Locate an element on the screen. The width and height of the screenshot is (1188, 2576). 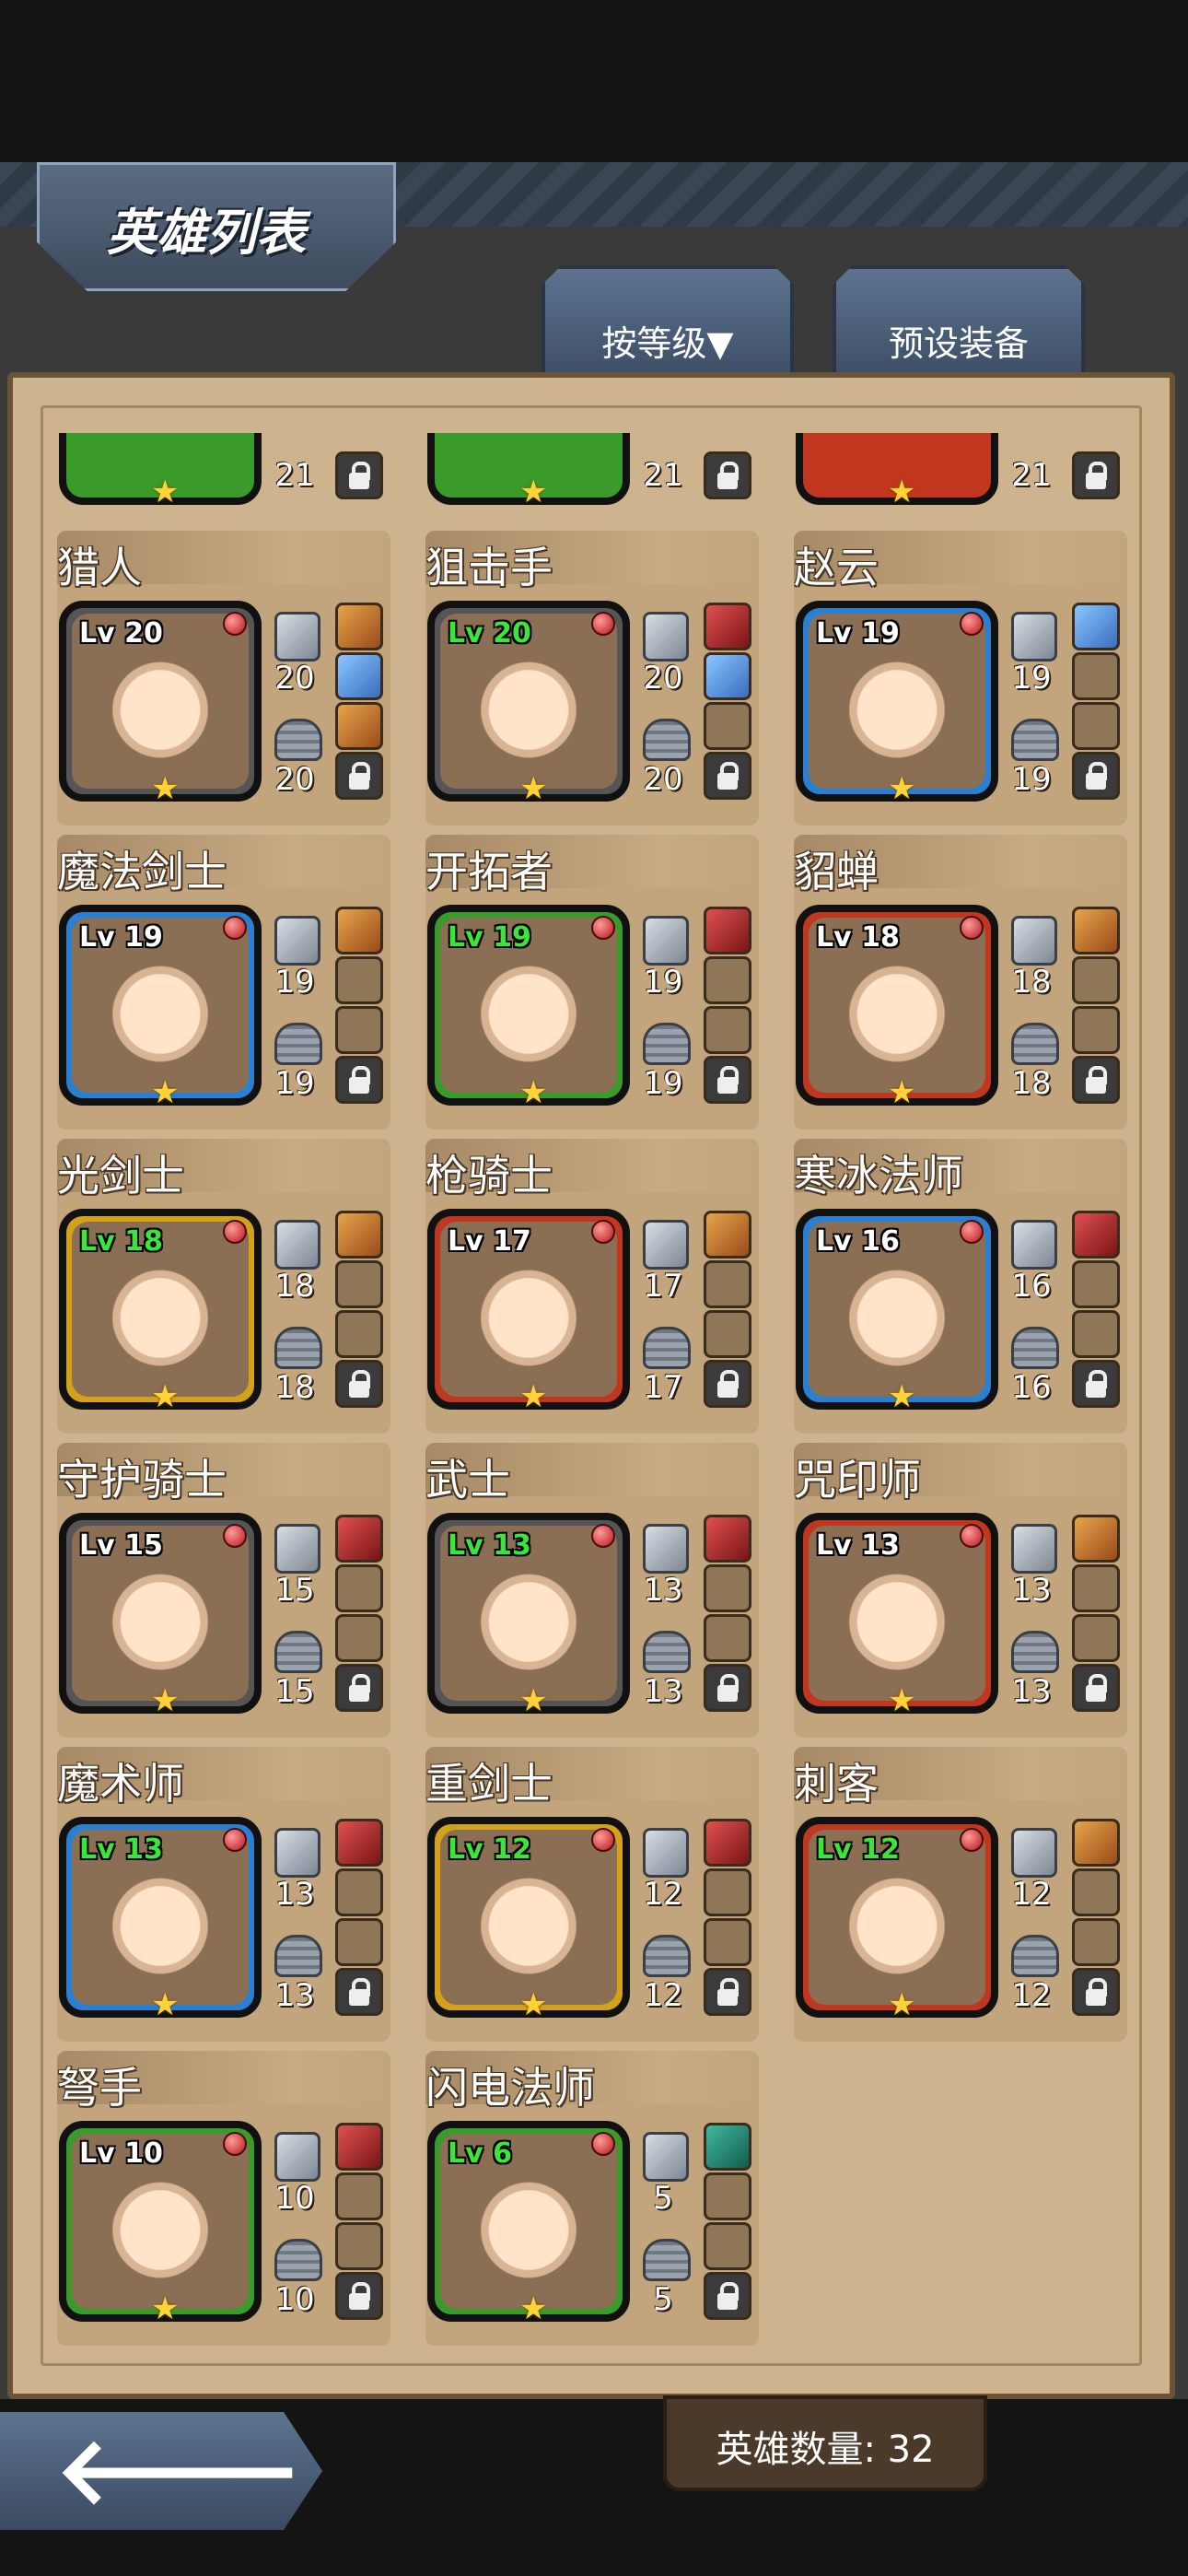
hero-card: 貂蝉 Lv 18 ★ 18 18 is located at coordinates (961, 982).